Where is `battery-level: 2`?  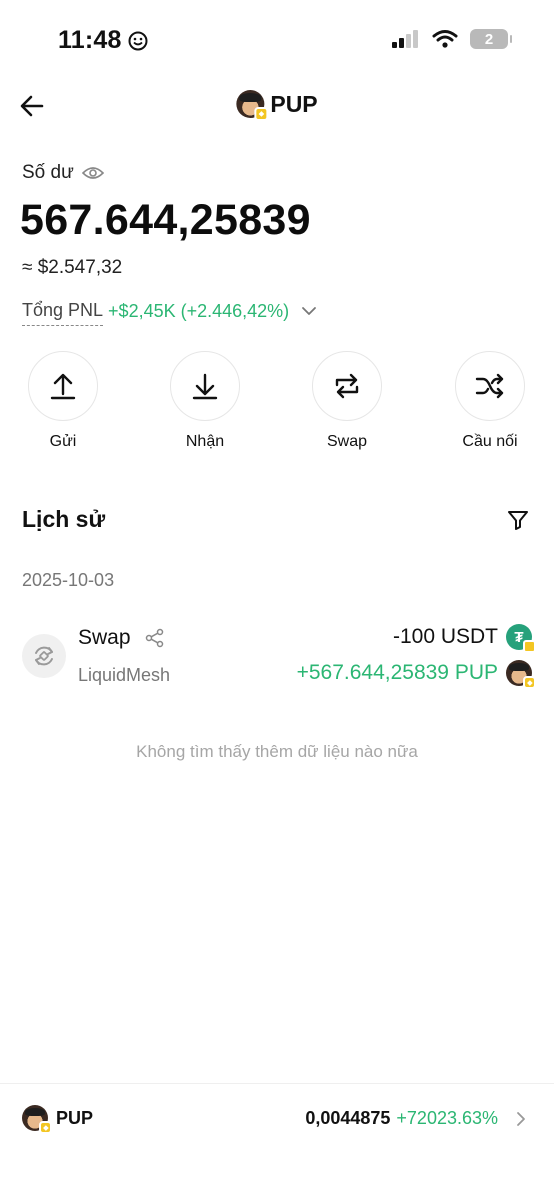
battery-level: 2 is located at coordinates (489, 39).